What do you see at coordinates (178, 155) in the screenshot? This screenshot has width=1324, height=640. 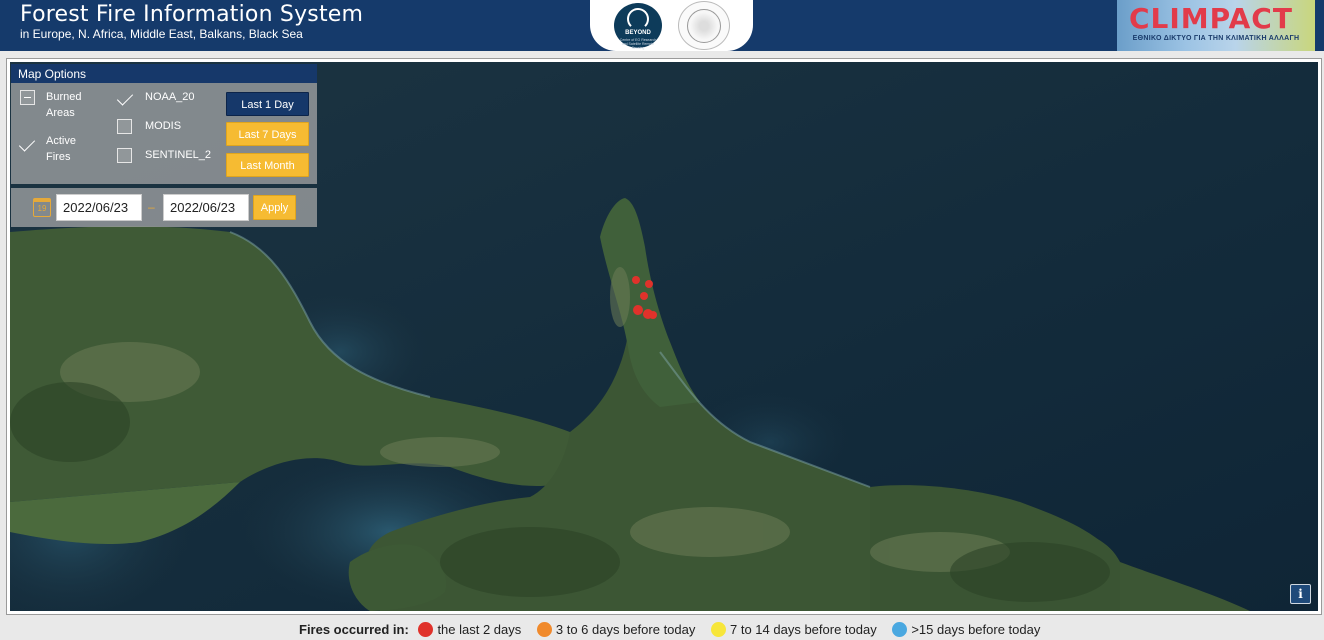 I see `sentinel2-label: SENTINEL_2` at bounding box center [178, 155].